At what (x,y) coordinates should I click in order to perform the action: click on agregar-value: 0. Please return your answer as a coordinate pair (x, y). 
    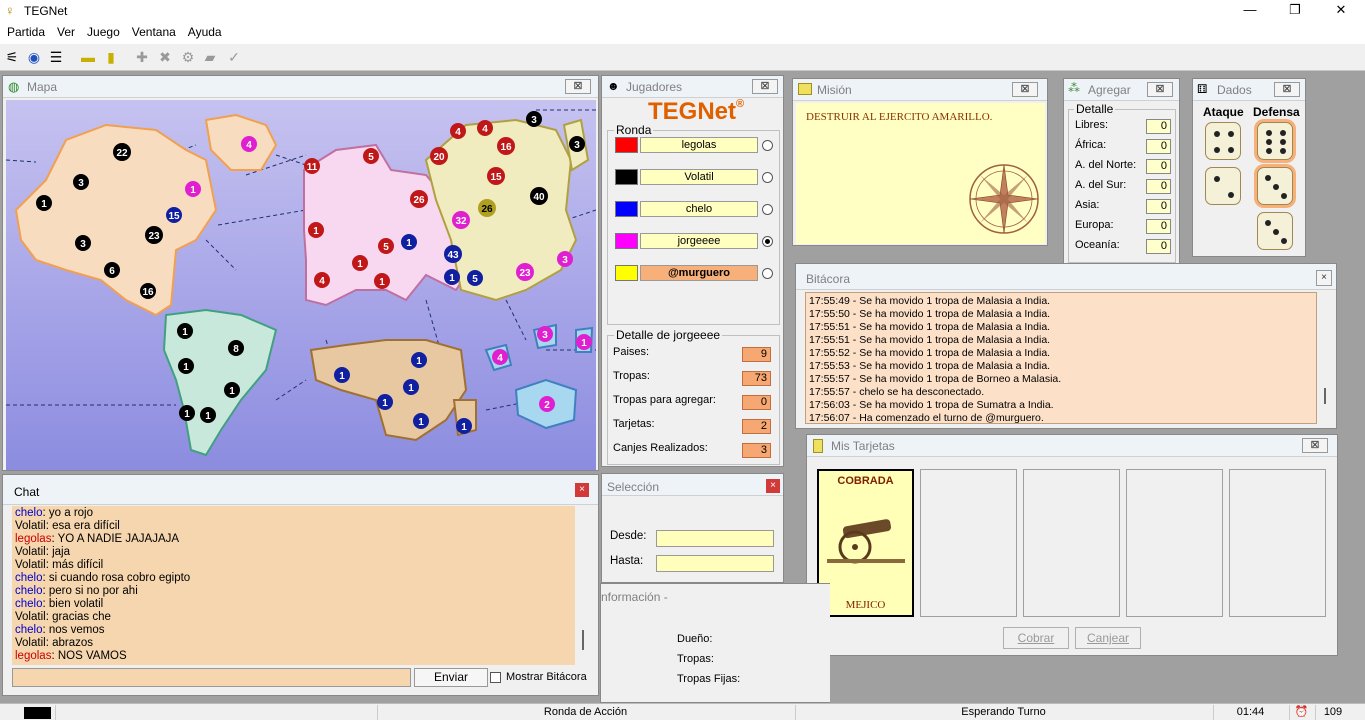
    Looking at the image, I should click on (1158, 206).